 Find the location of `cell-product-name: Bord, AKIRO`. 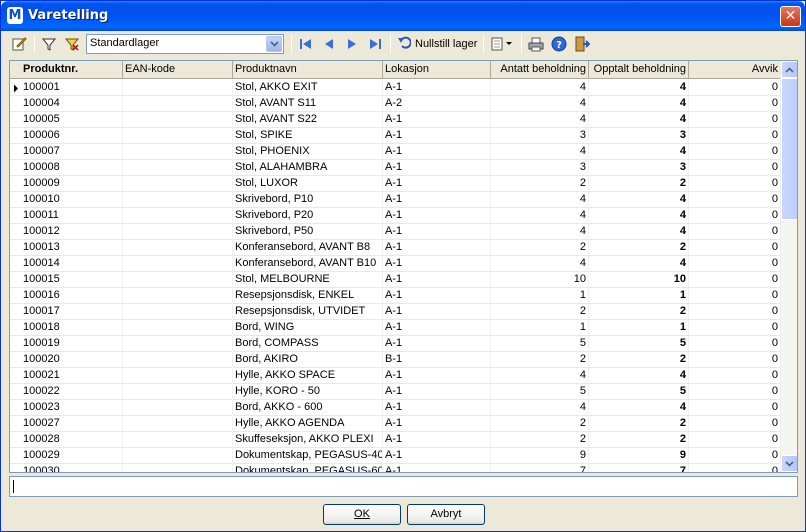

cell-product-name: Bord, AKIRO is located at coordinates (308, 360).